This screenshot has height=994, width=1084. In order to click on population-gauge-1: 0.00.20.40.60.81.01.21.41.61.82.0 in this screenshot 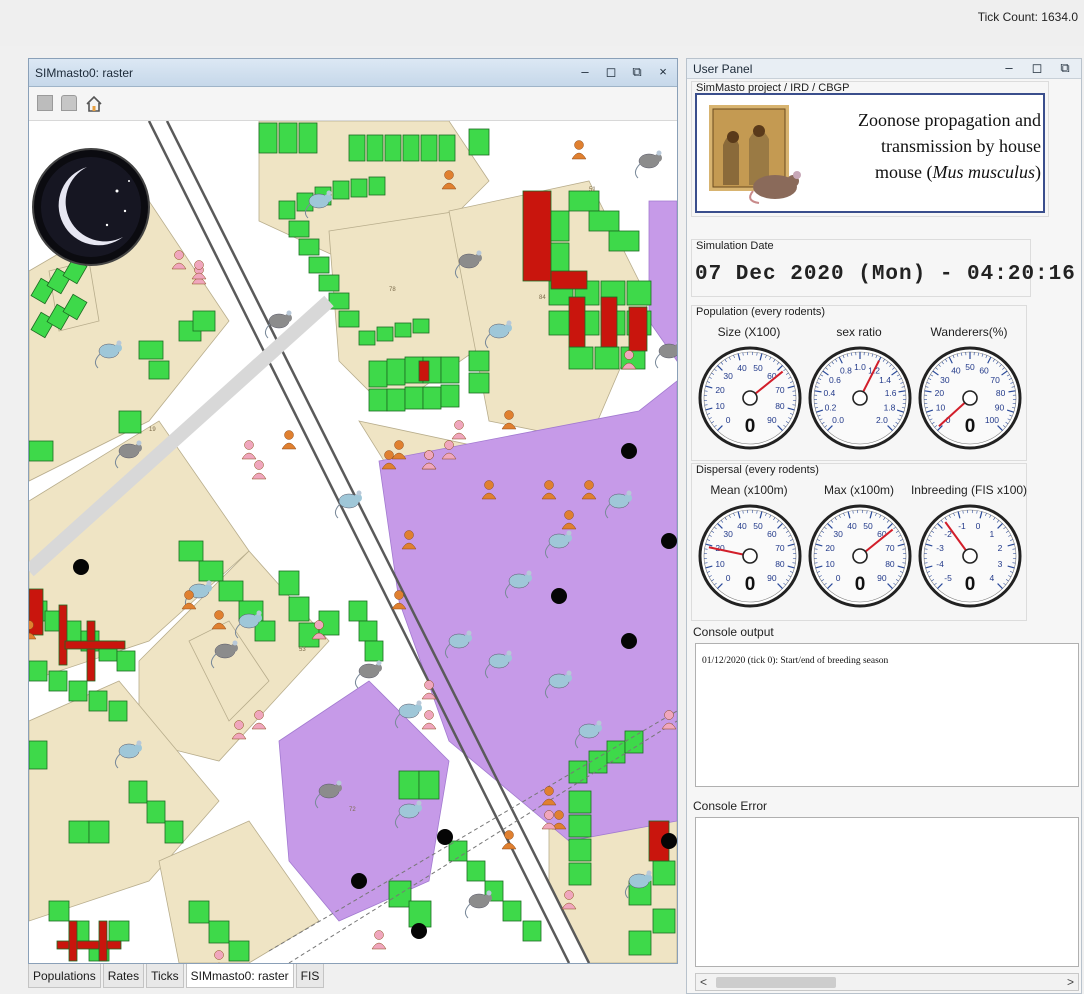, I will do `click(860, 398)`.